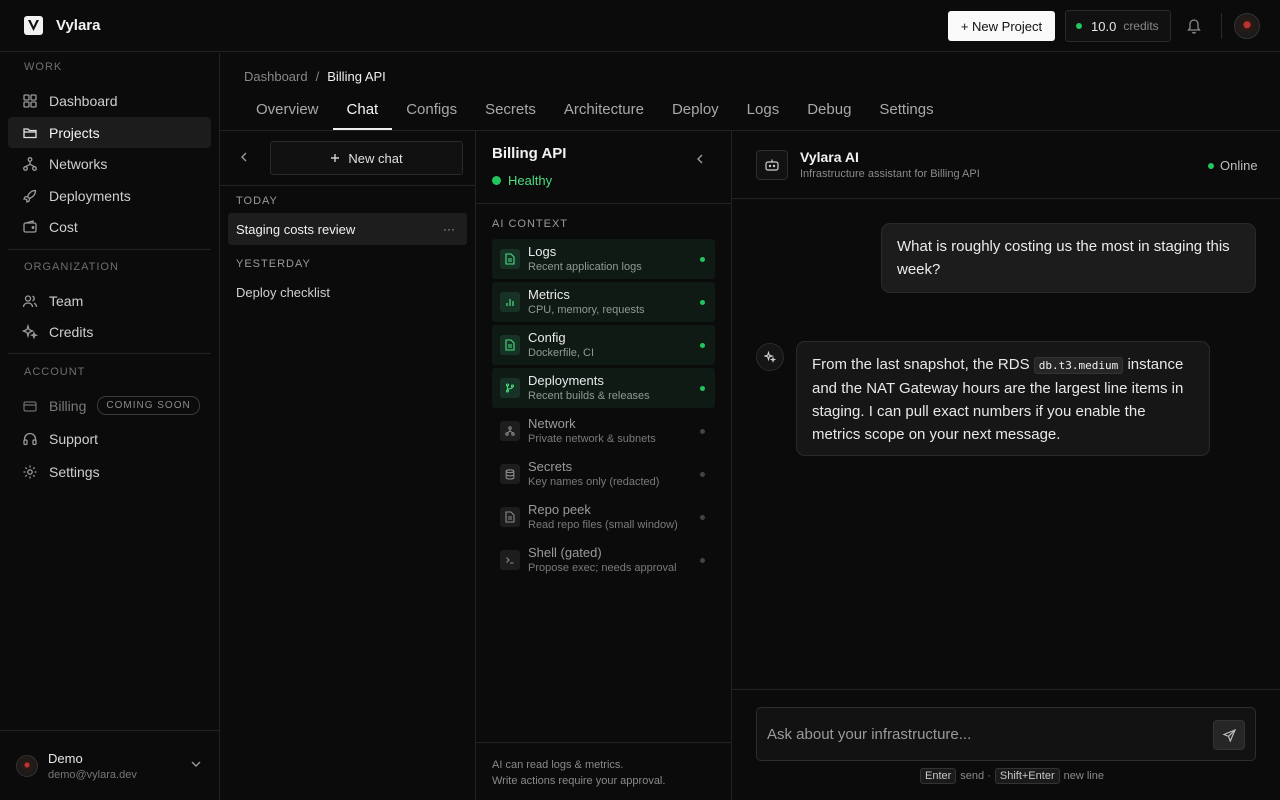 This screenshot has width=1280, height=800. I want to click on tab-chat: Chat, so click(362, 111).